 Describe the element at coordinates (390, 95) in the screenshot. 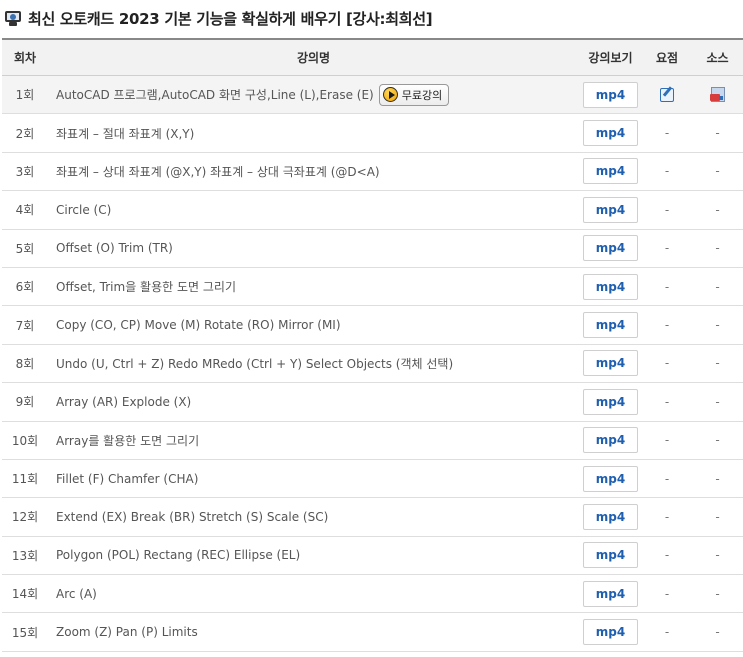

I see `play-icon` at that location.